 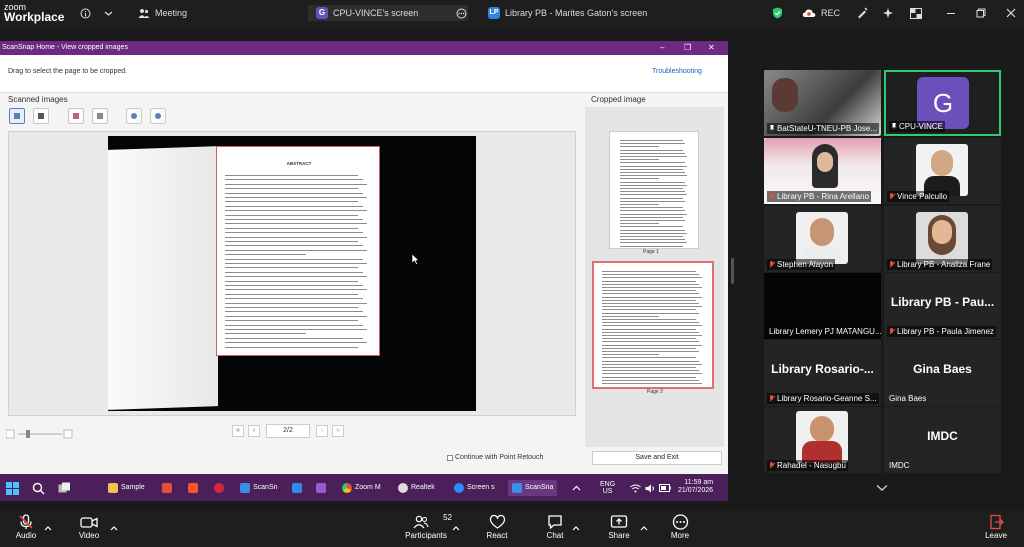 What do you see at coordinates (1011, 13) in the screenshot?
I see `close-icon` at bounding box center [1011, 13].